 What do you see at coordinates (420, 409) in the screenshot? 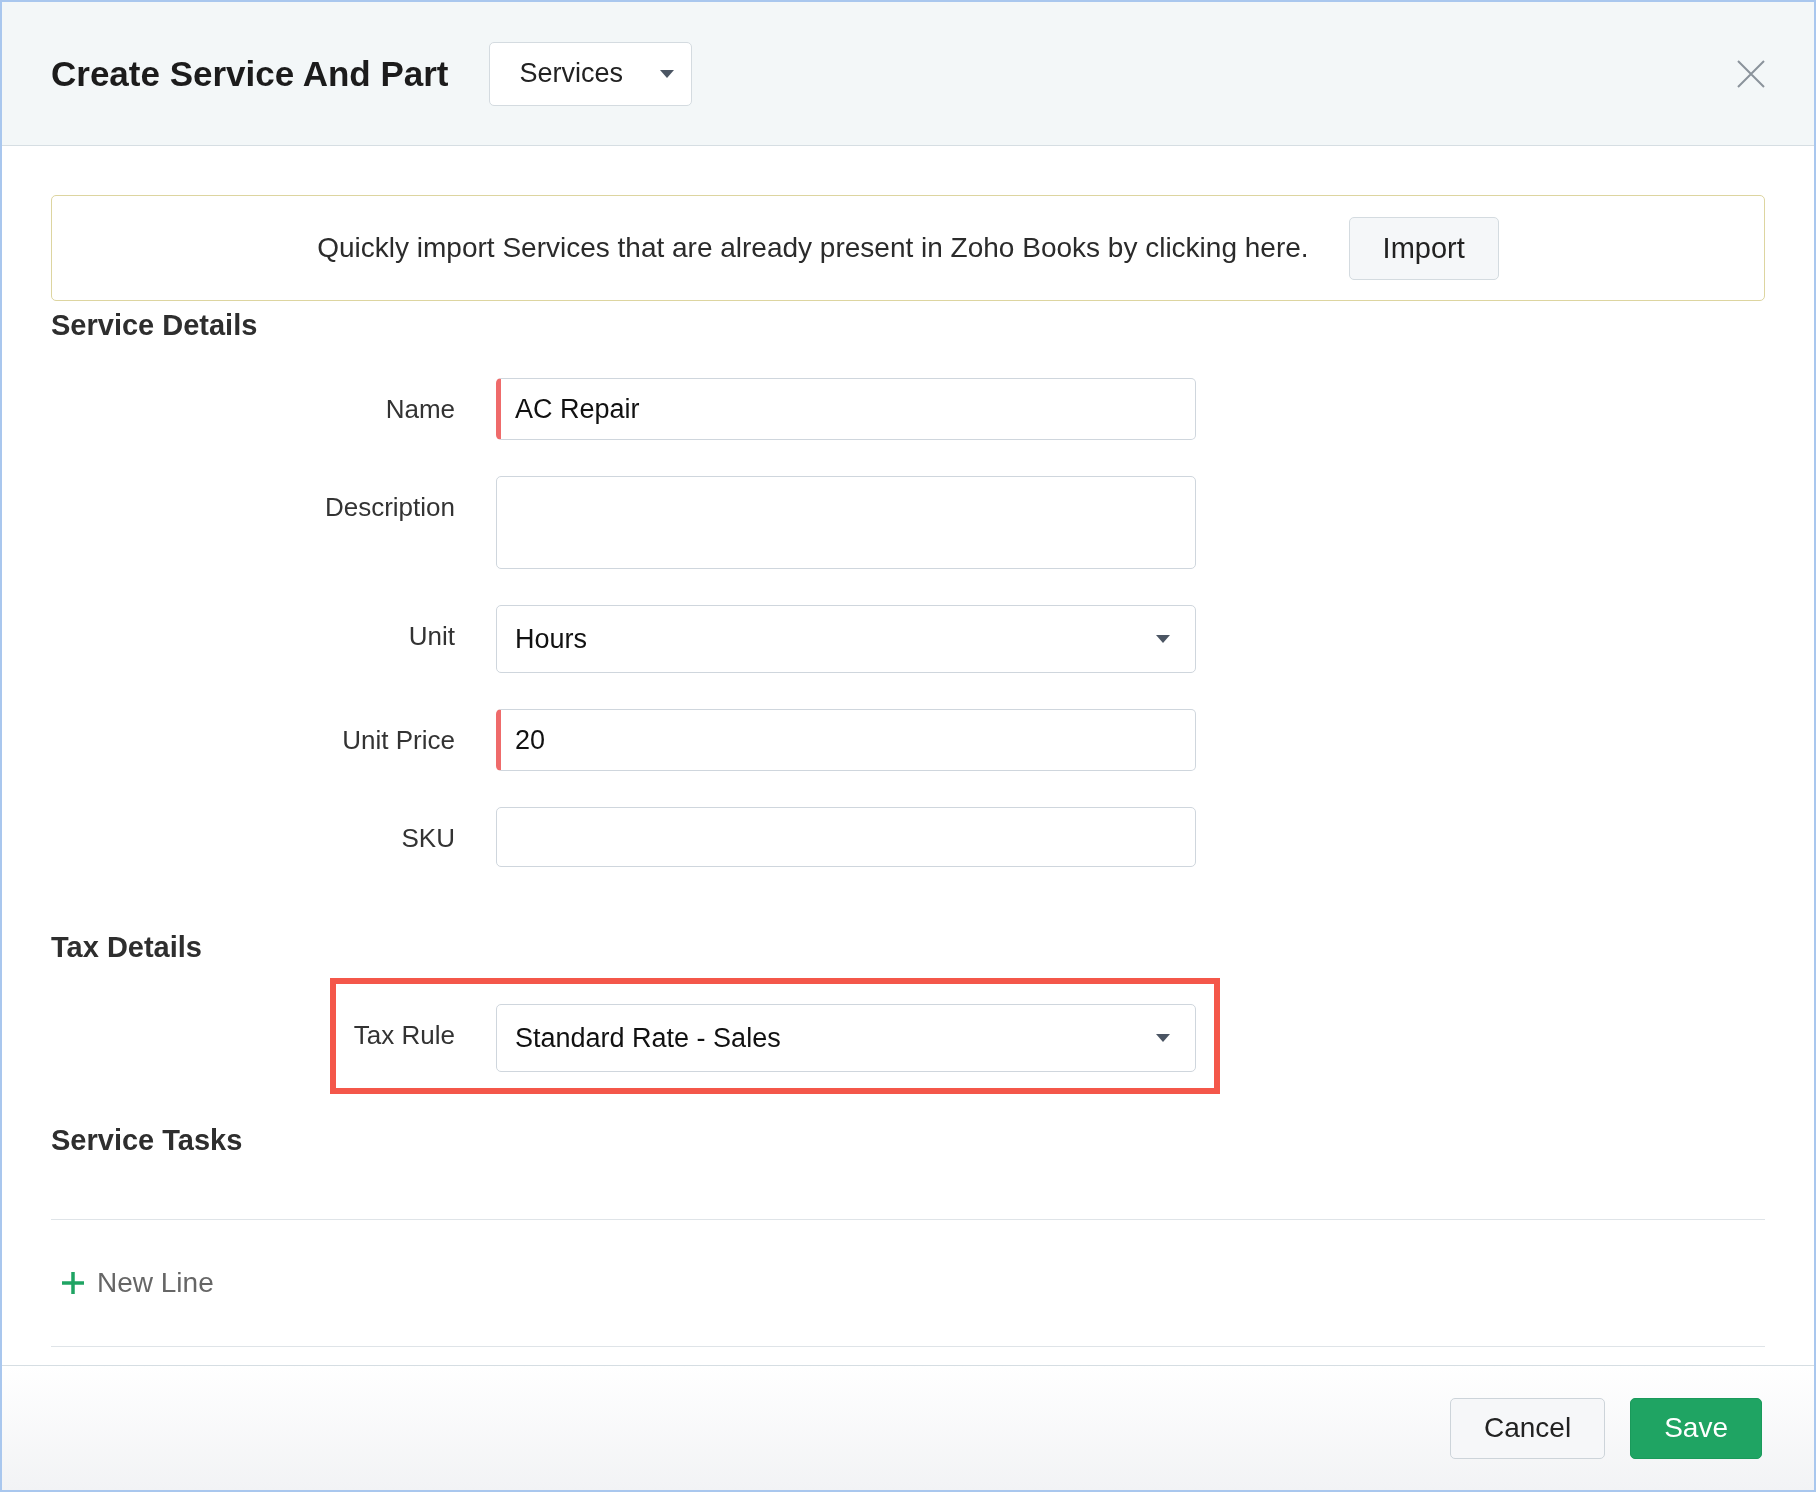
I see `field-label: Name` at bounding box center [420, 409].